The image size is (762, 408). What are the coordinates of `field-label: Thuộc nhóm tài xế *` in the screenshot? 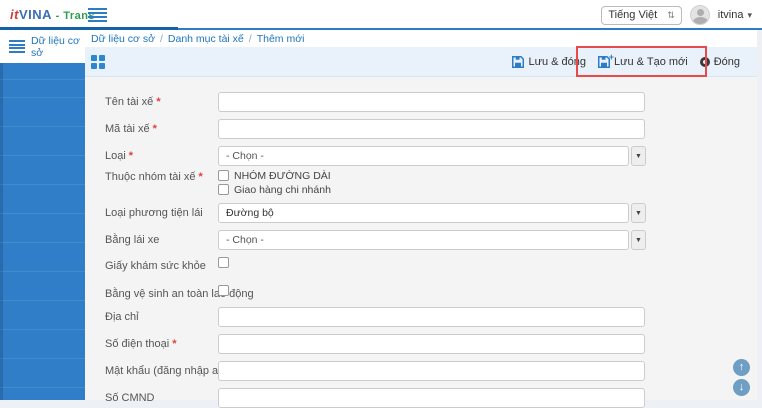 It's located at (154, 177).